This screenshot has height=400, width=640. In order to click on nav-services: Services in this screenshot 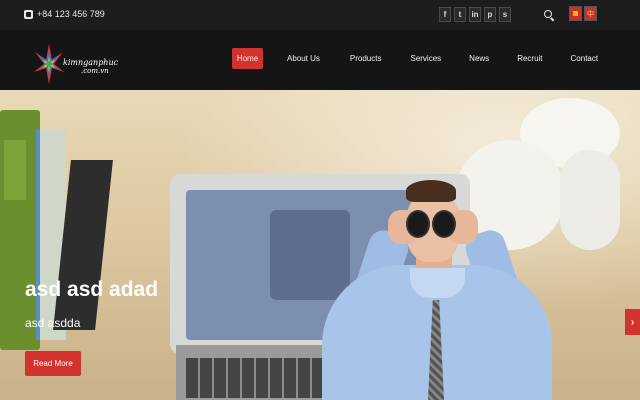, I will do `click(425, 58)`.